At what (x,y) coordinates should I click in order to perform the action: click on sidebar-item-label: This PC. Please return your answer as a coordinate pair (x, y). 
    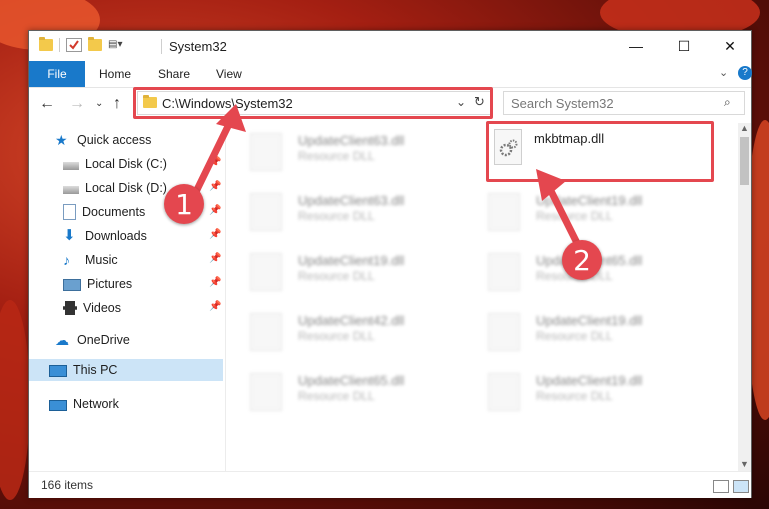
    Looking at the image, I should click on (95, 370).